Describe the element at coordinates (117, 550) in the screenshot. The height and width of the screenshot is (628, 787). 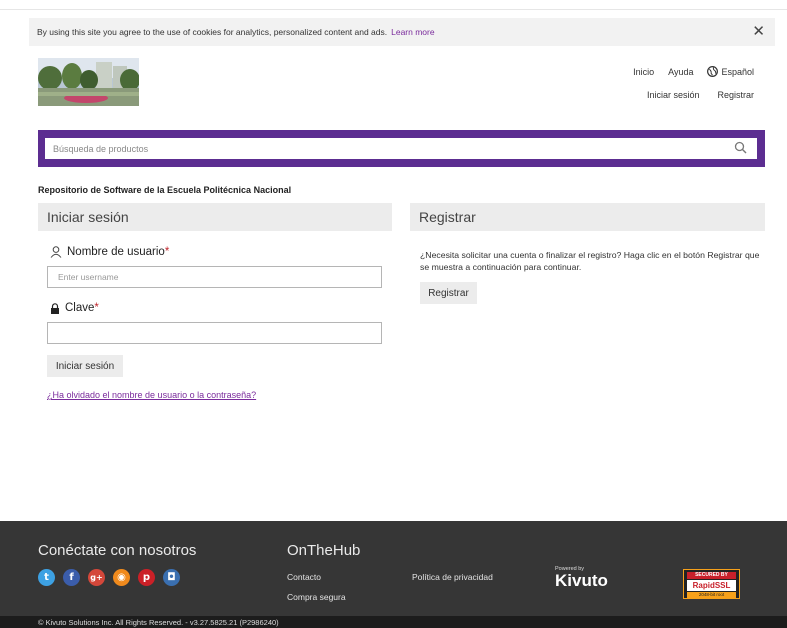
I see `footer-connect-title: Conéctate con nosotros` at that location.